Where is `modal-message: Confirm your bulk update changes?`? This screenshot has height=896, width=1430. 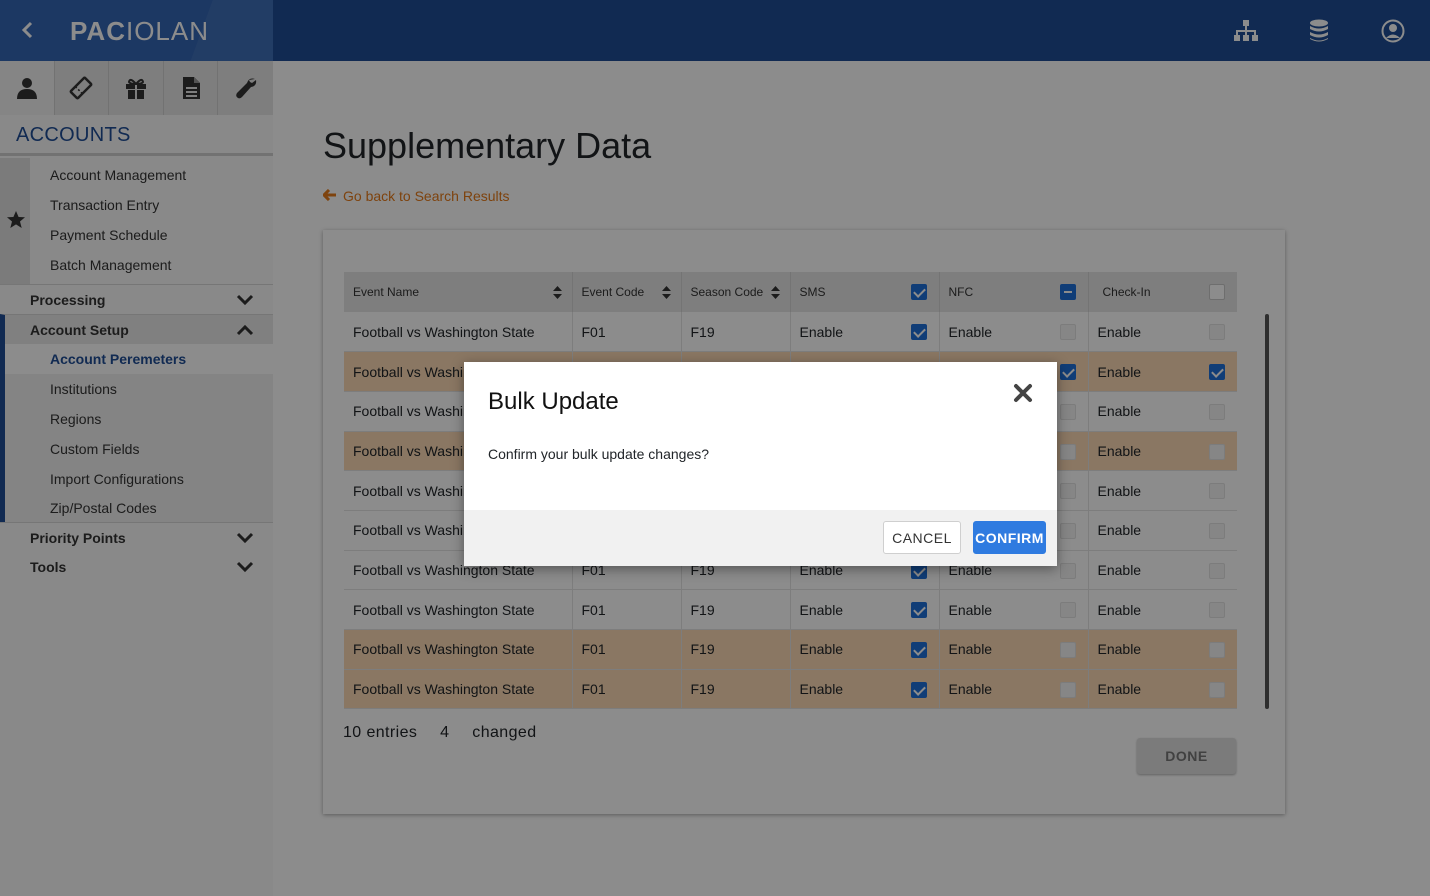
modal-message: Confirm your bulk update changes? is located at coordinates (599, 454).